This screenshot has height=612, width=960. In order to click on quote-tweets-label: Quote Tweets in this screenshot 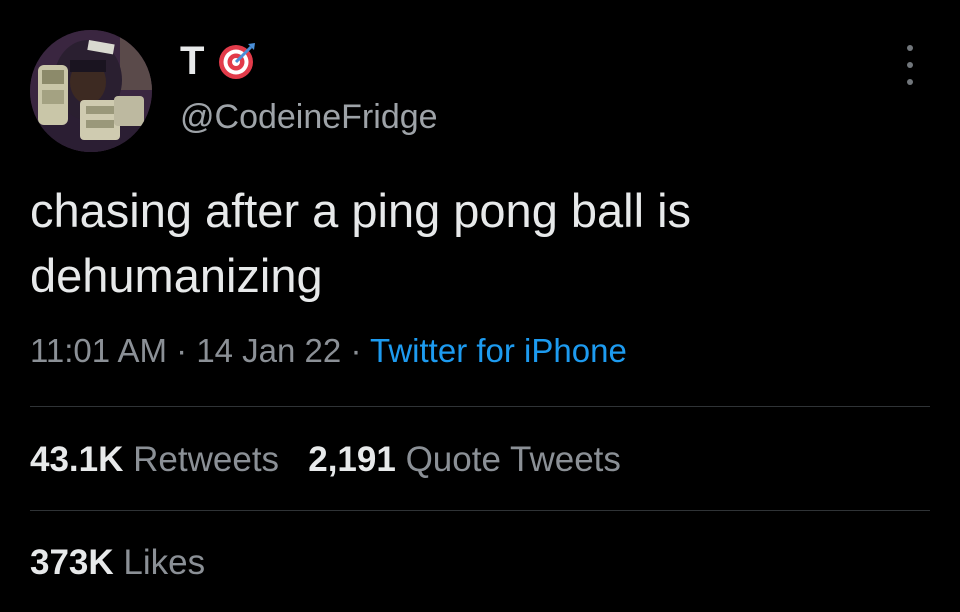, I will do `click(513, 459)`.